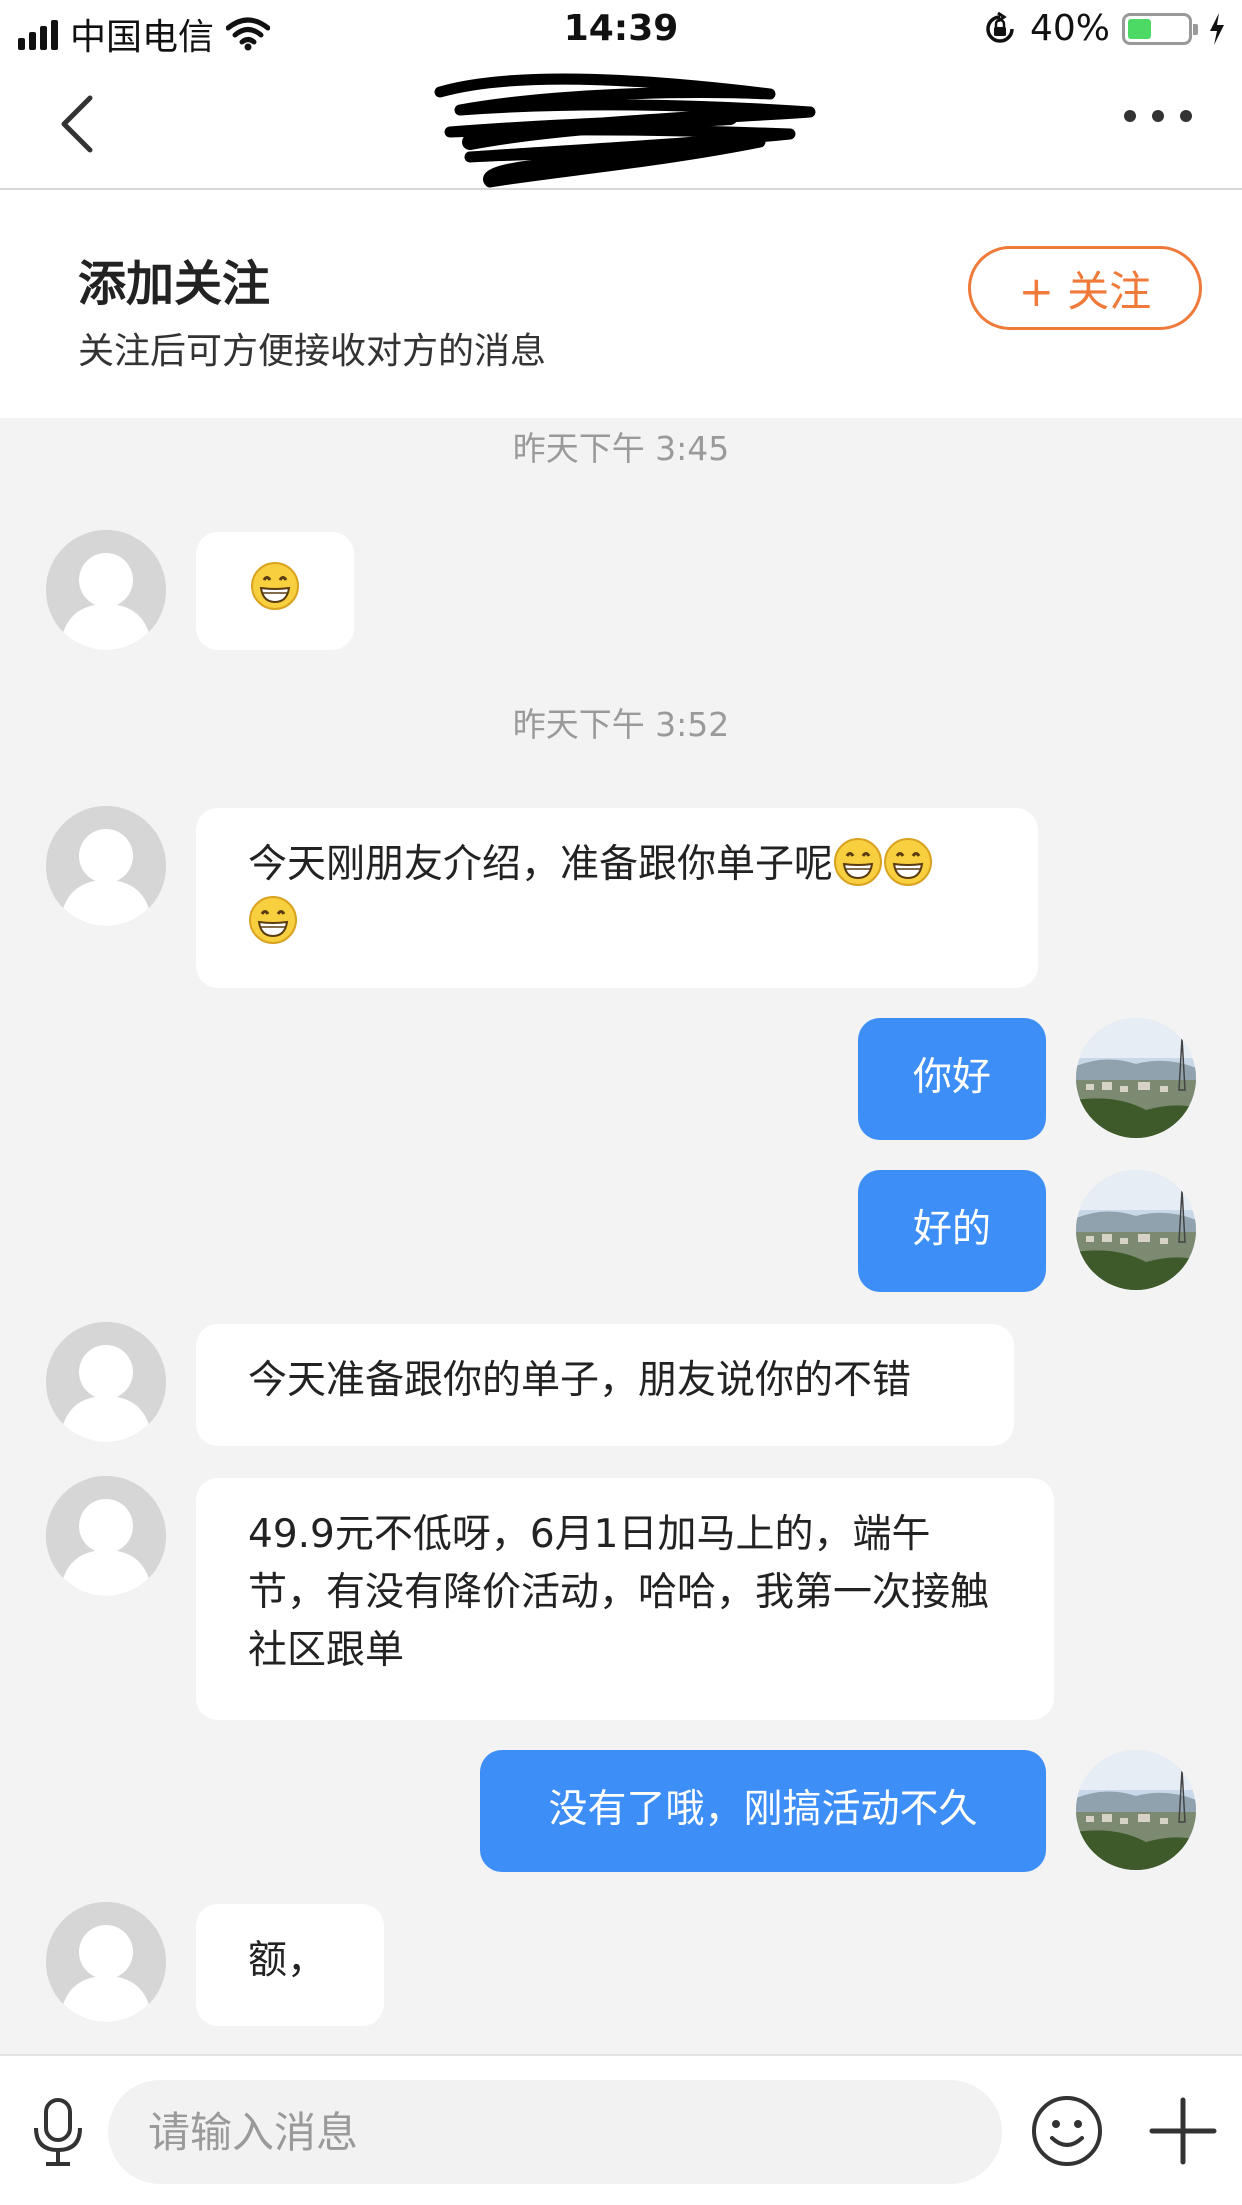 The image size is (1242, 2205). I want to click on message-input, so click(555, 2132).